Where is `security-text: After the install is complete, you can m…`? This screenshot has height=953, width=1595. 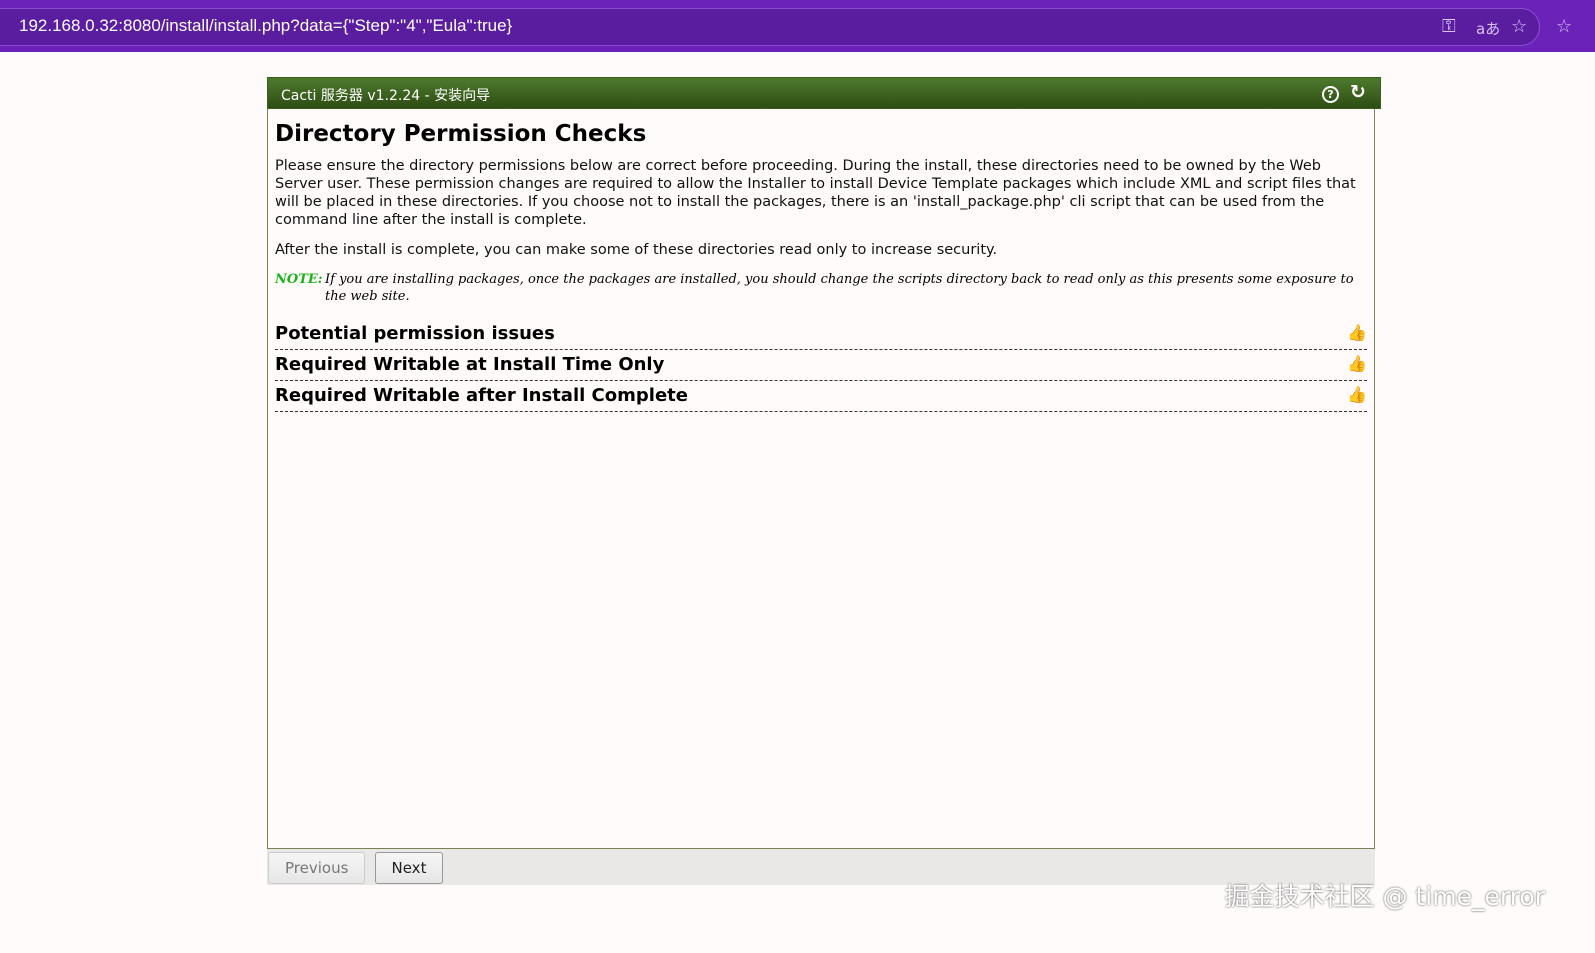 security-text: After the install is complete, you can m… is located at coordinates (636, 250).